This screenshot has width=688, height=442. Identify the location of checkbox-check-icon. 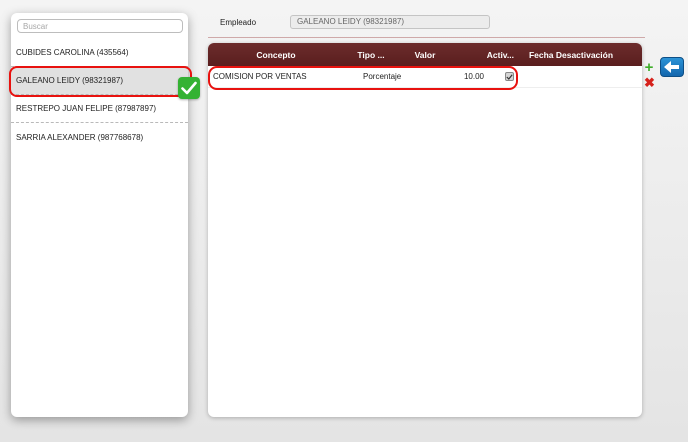
(509, 76).